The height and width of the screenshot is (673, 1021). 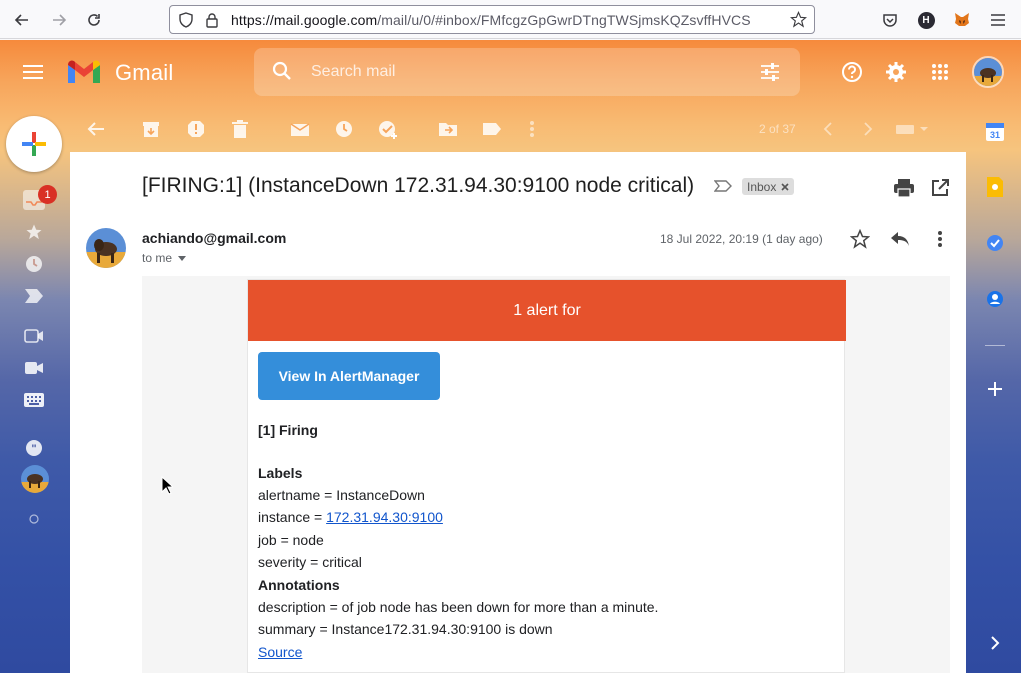 What do you see at coordinates (34, 368) in the screenshot?
I see `nav-meet-video-icon` at bounding box center [34, 368].